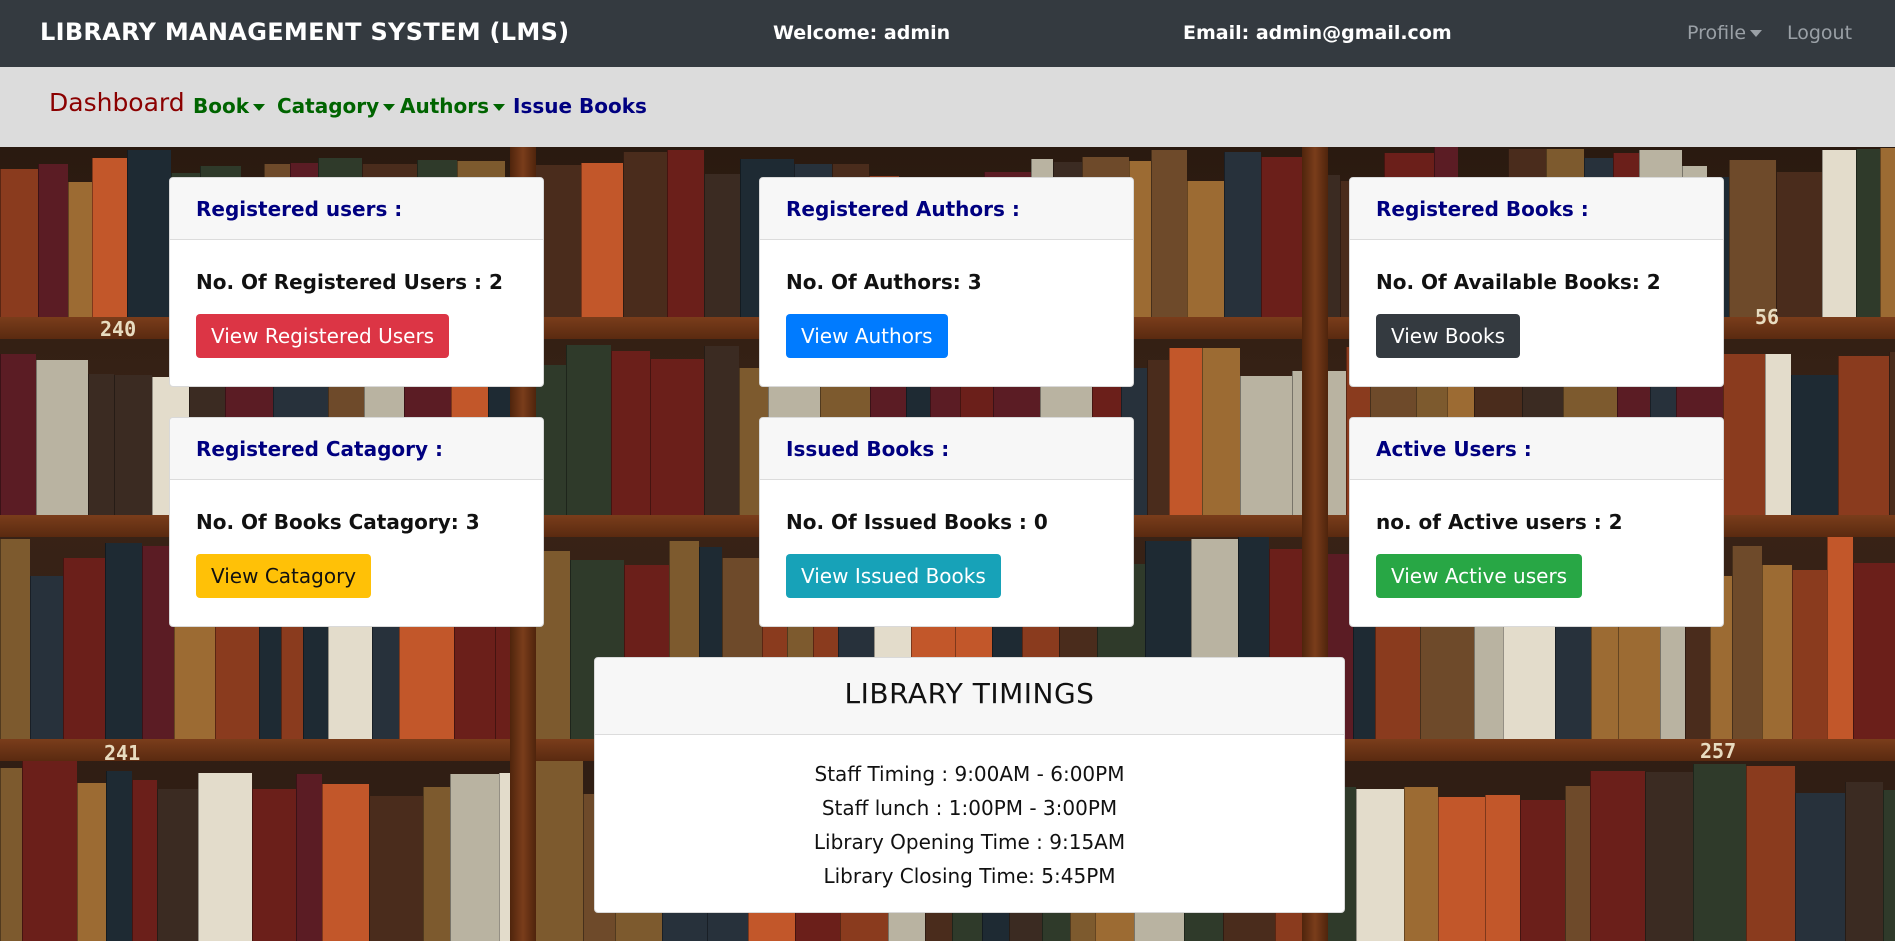  I want to click on shelf-label: 56, so click(1767, 317).